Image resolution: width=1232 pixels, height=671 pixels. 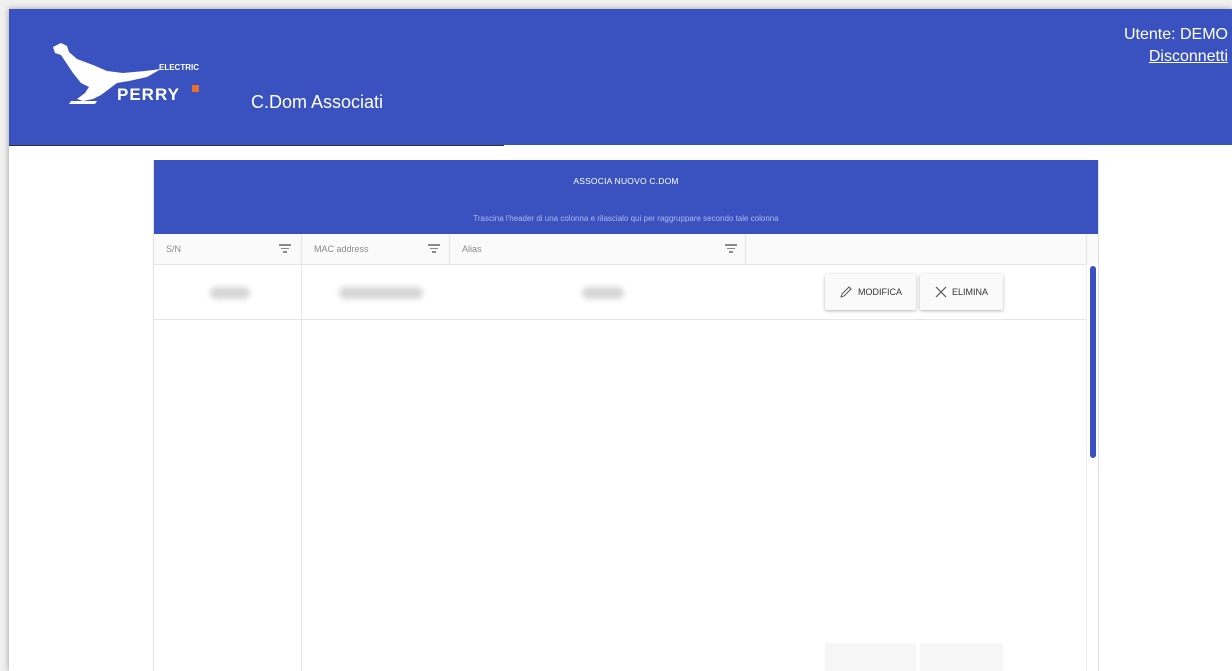 I want to click on column-header-actions, so click(x=916, y=249).